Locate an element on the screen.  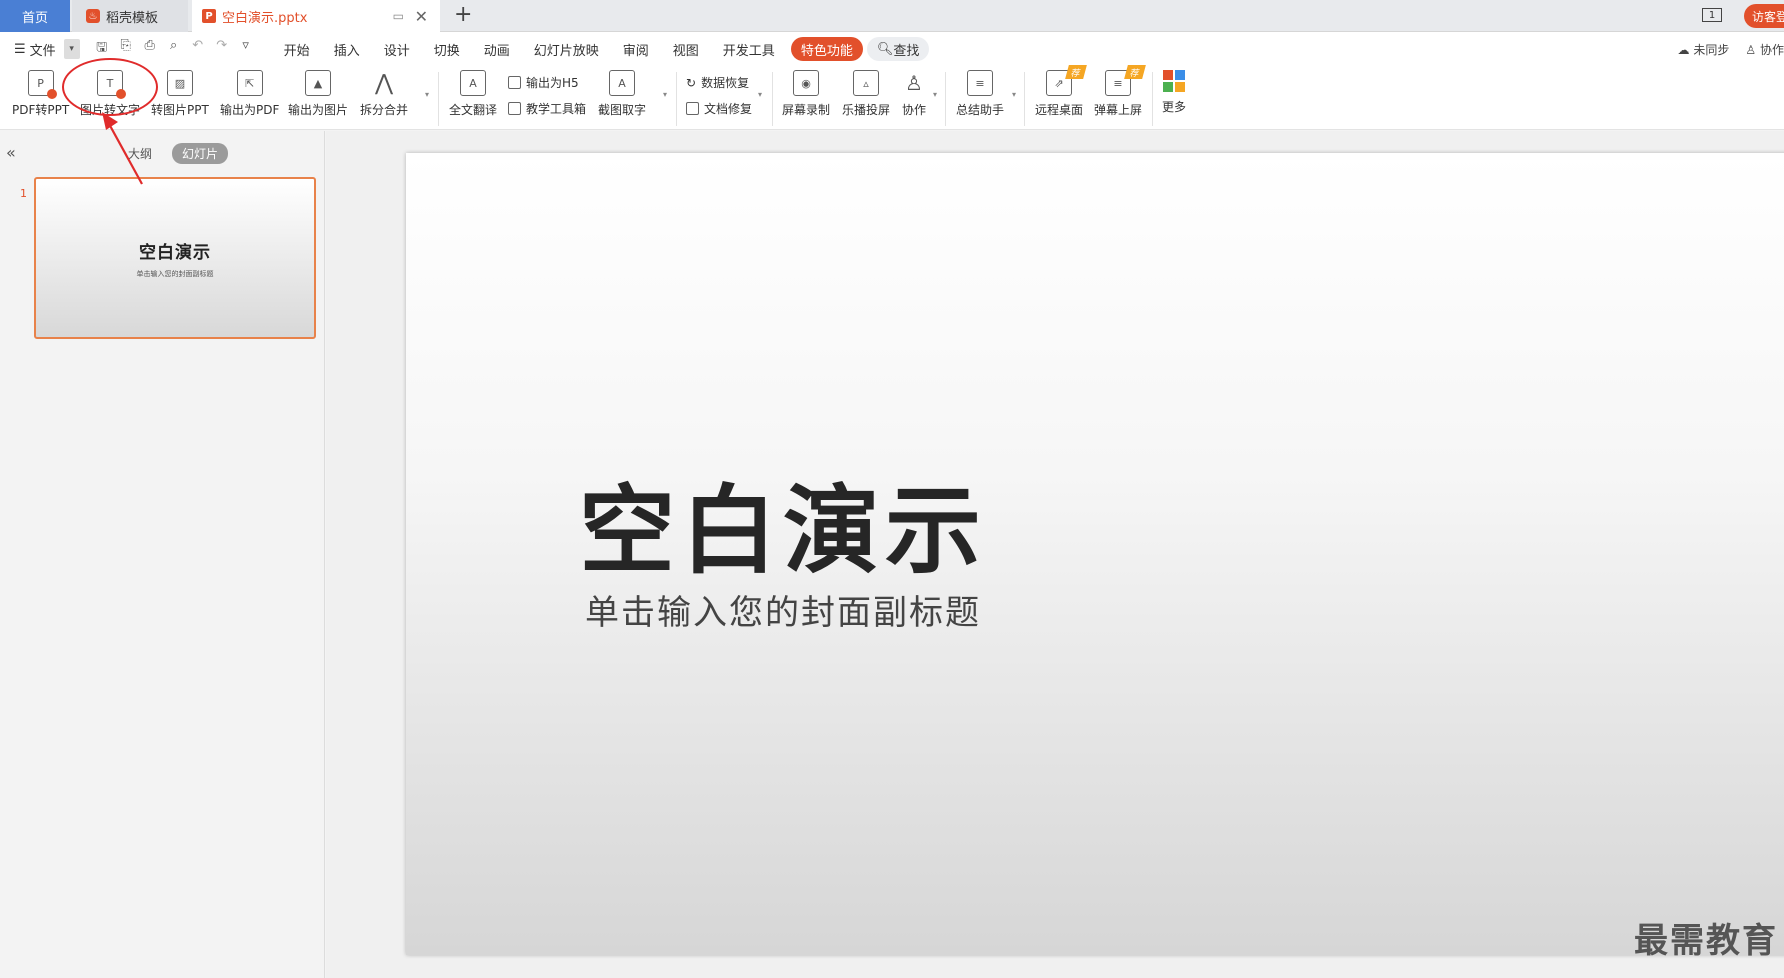
window-count-badge: 1 is located at coordinates (1712, 15).